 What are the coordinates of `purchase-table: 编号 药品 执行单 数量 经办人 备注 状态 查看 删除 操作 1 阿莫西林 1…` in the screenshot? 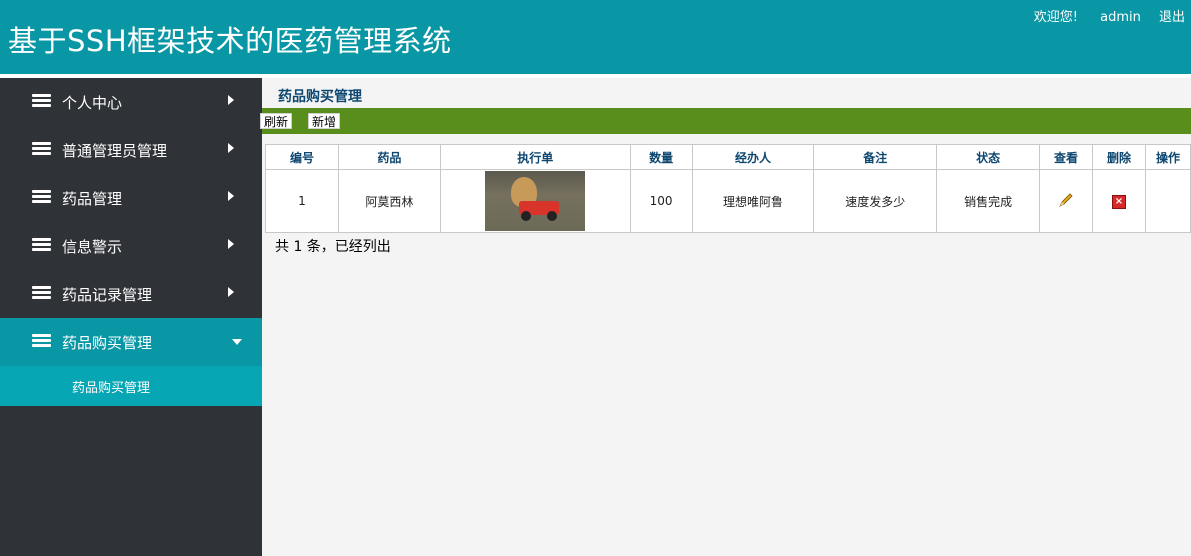 It's located at (728, 188).